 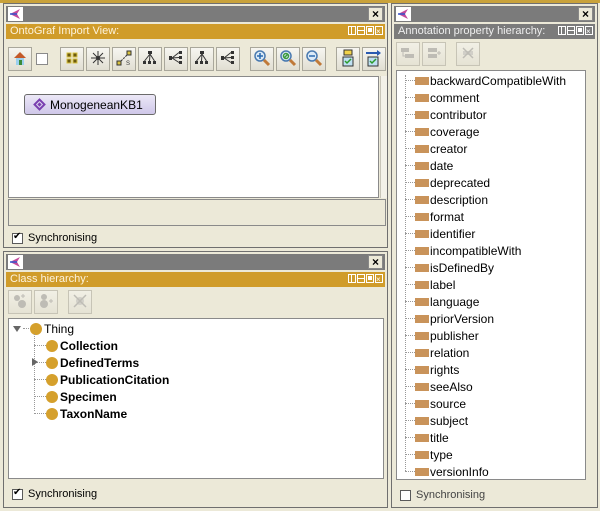 What do you see at coordinates (432, 437) in the screenshot?
I see `annotation-property-item: title` at bounding box center [432, 437].